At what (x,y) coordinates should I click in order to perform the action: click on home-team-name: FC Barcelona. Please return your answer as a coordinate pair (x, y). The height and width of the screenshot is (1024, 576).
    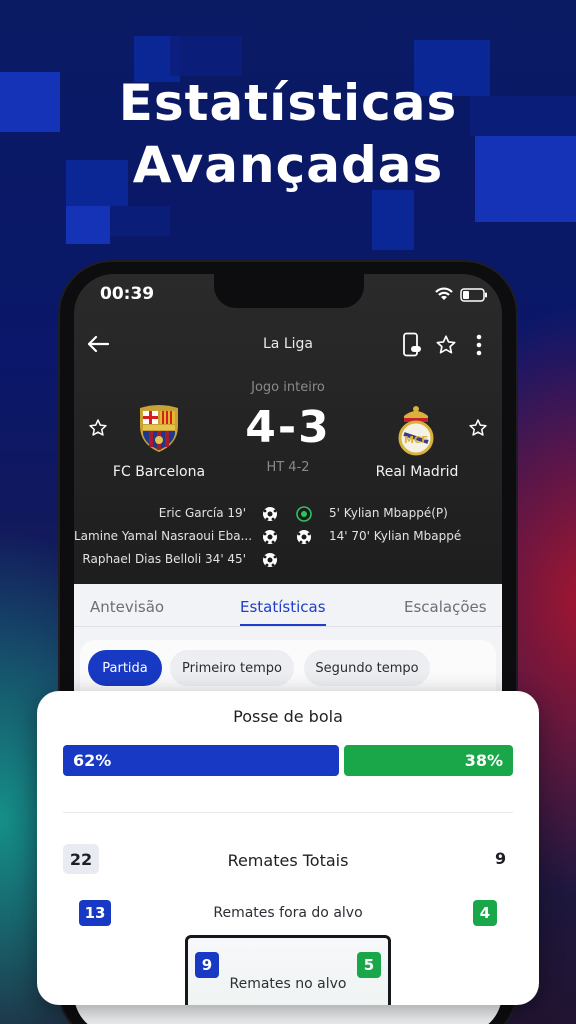
    Looking at the image, I should click on (159, 472).